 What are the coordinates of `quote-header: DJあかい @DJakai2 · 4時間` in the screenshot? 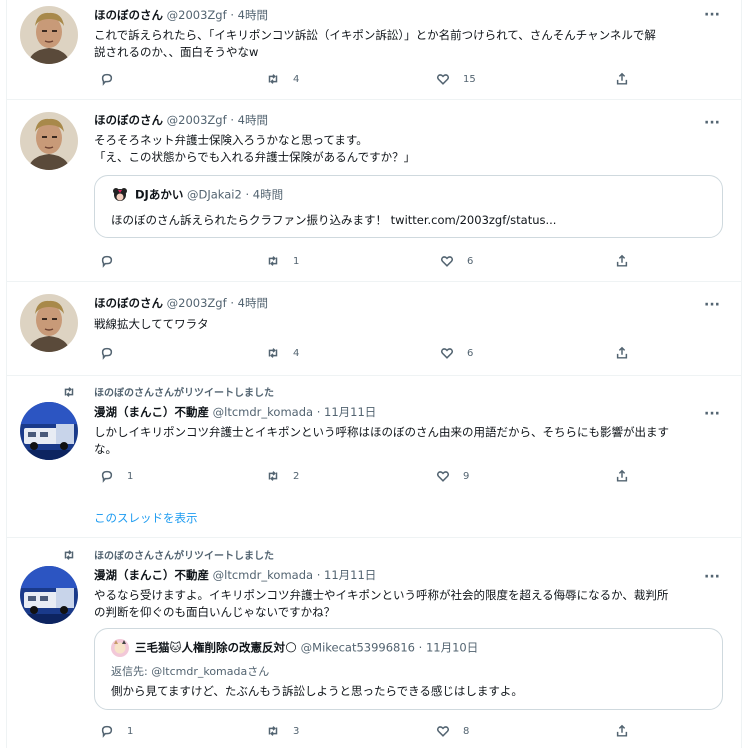 It's located at (197, 195).